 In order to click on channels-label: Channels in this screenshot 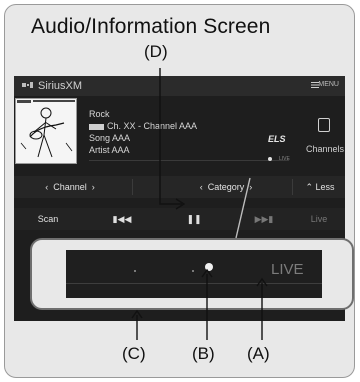, I will do `click(325, 149)`.